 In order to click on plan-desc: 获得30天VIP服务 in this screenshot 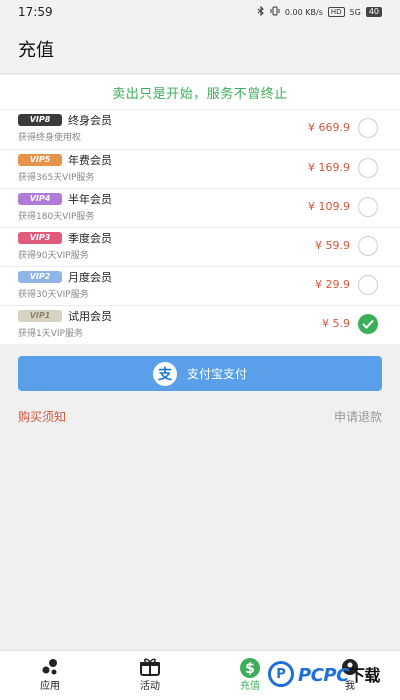, I will do `click(53, 295)`.